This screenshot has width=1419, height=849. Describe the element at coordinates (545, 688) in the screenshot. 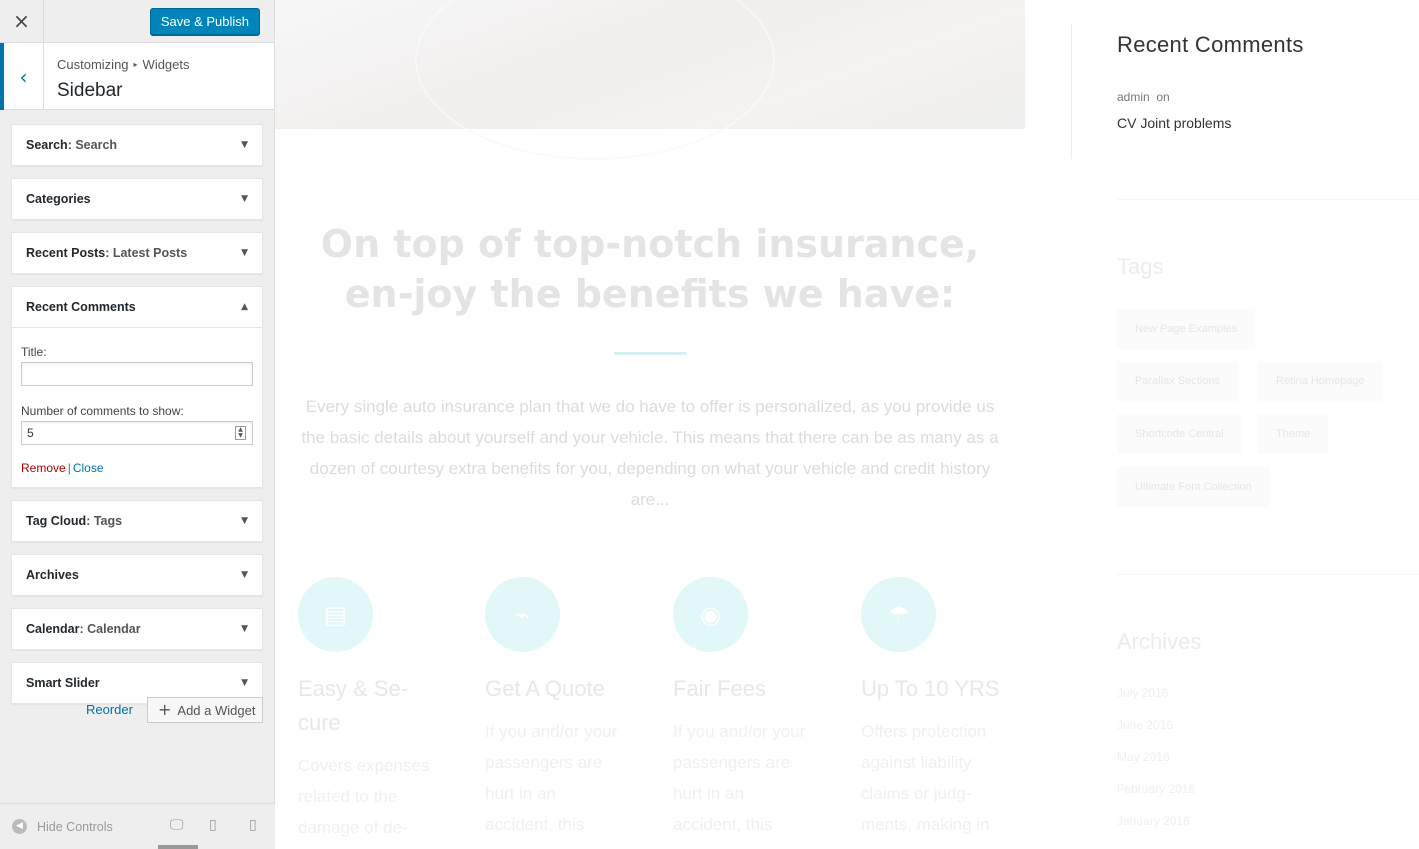

I see `feature-title: Get A Quote` at that location.